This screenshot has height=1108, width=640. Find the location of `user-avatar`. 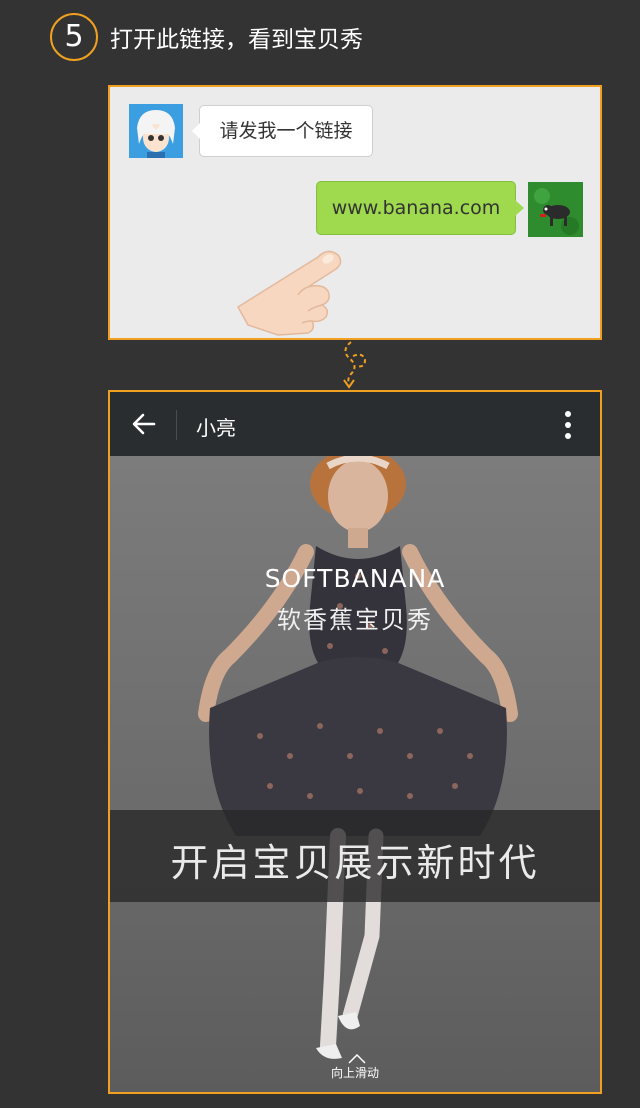

user-avatar is located at coordinates (555, 209).